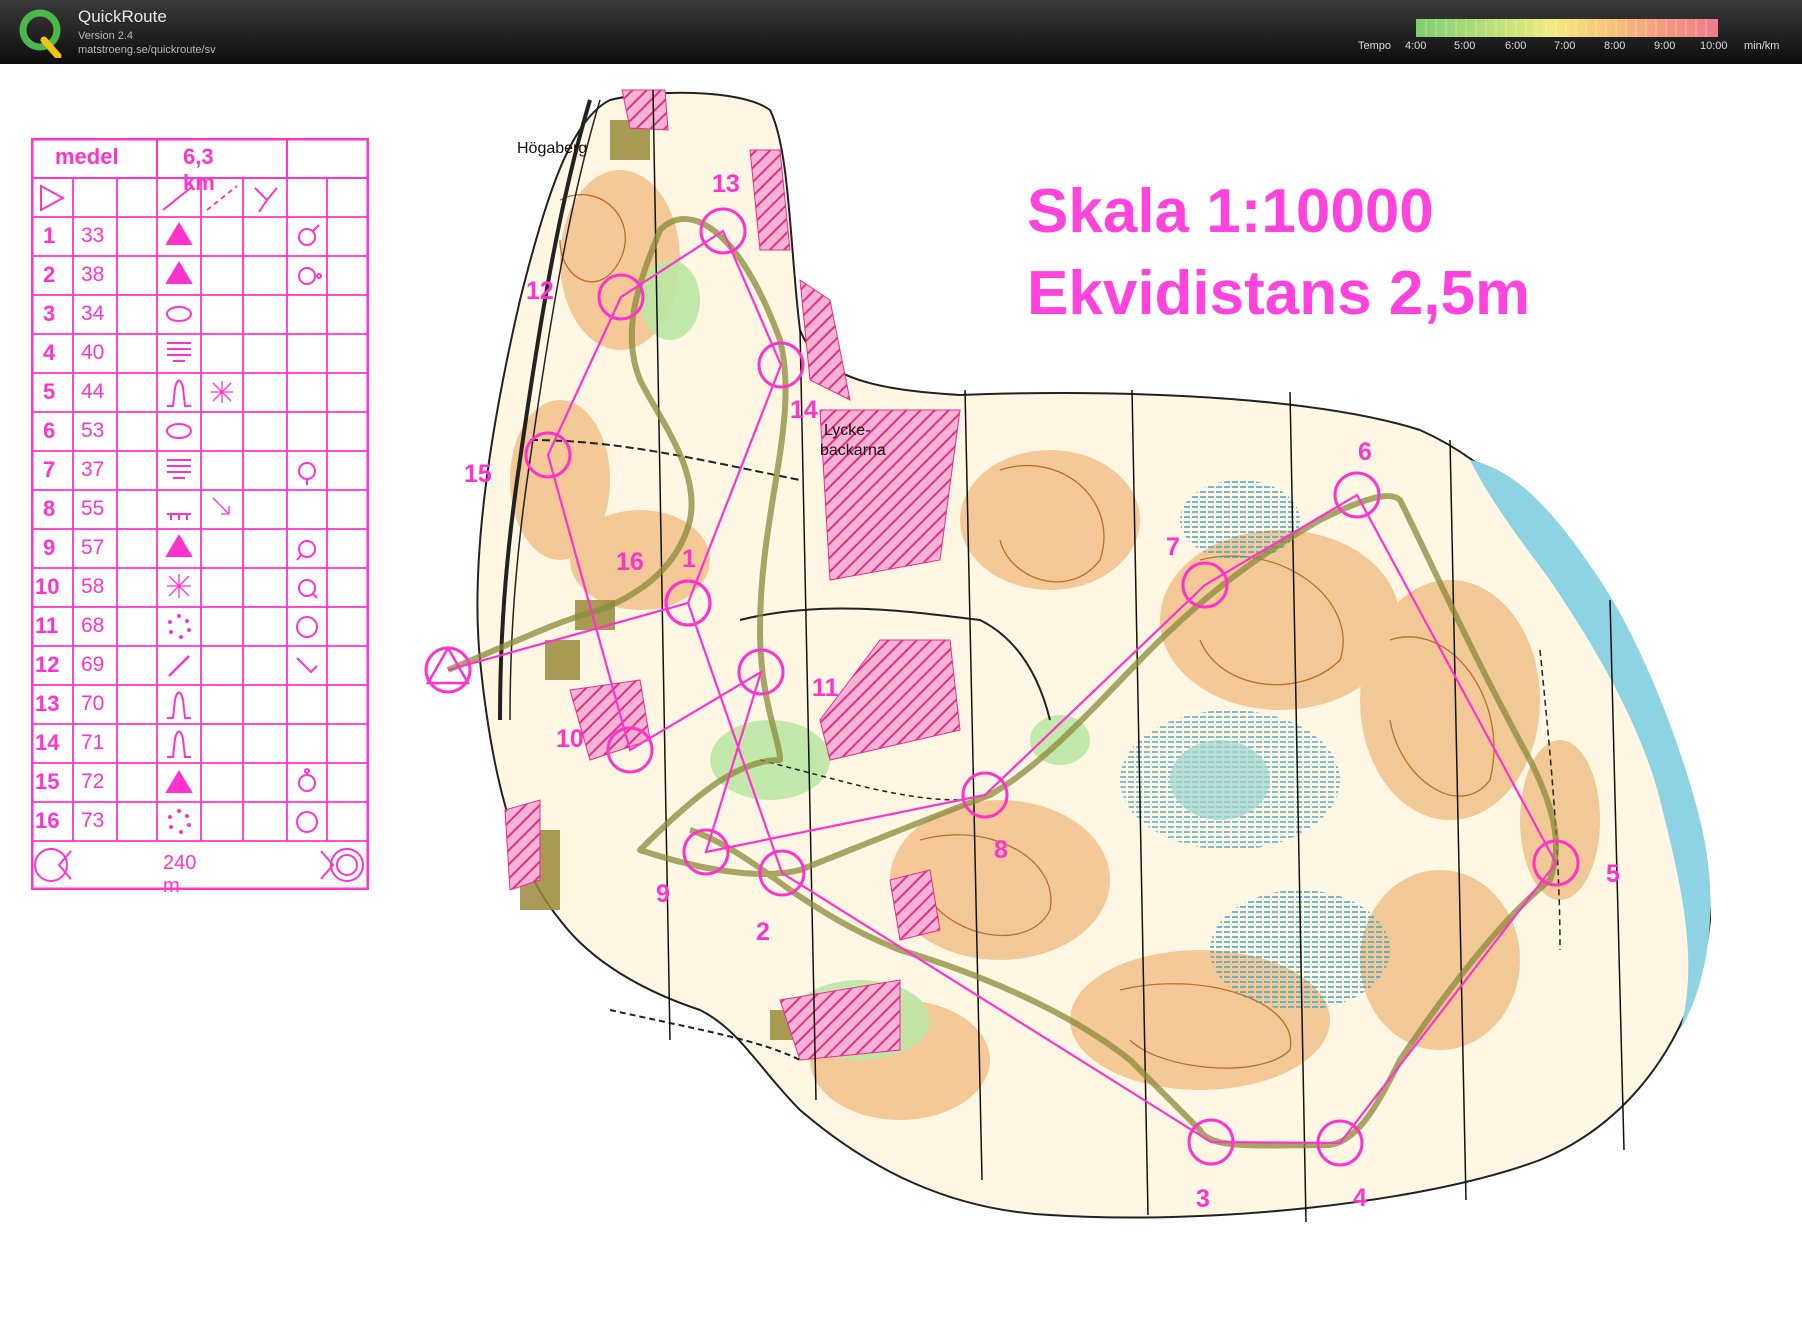  Describe the element at coordinates (1465, 46) in the screenshot. I see `pace-tick: 5:00` at that location.